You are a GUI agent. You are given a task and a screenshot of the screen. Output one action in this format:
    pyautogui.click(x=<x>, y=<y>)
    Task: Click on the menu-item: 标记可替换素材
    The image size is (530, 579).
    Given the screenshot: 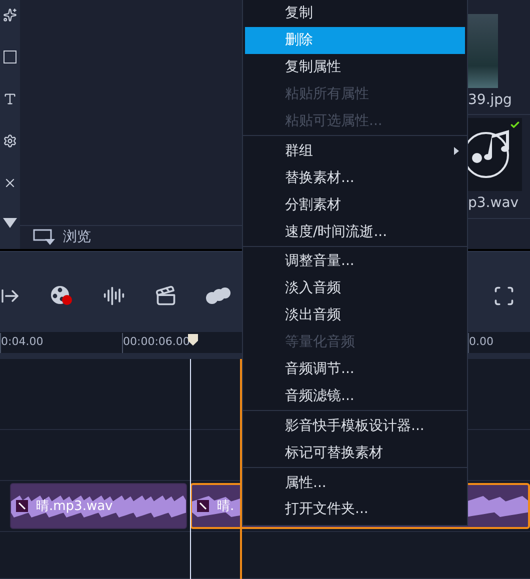 What is the action you would take?
    pyautogui.click(x=355, y=452)
    